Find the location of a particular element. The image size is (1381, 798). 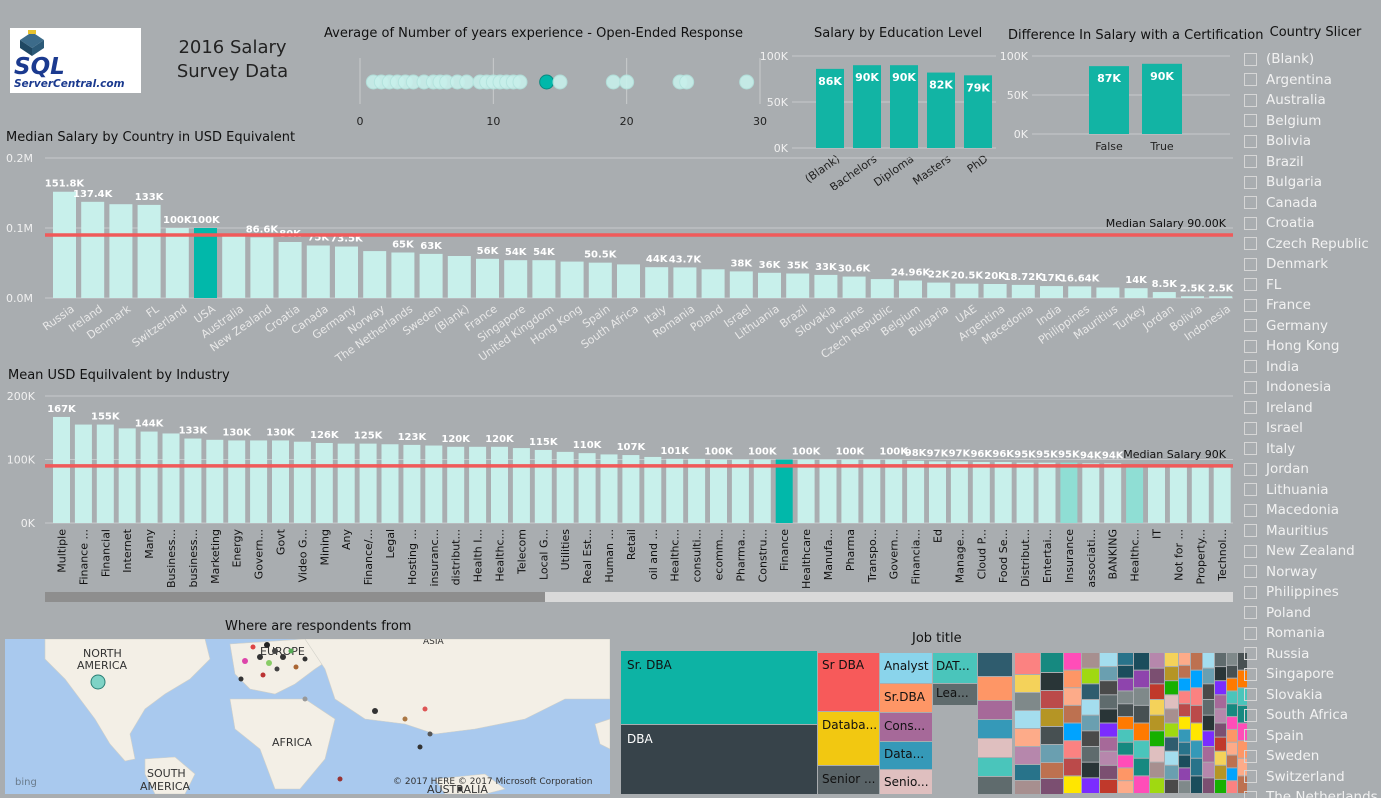

industry-chart-scrollbar is located at coordinates (639, 597).